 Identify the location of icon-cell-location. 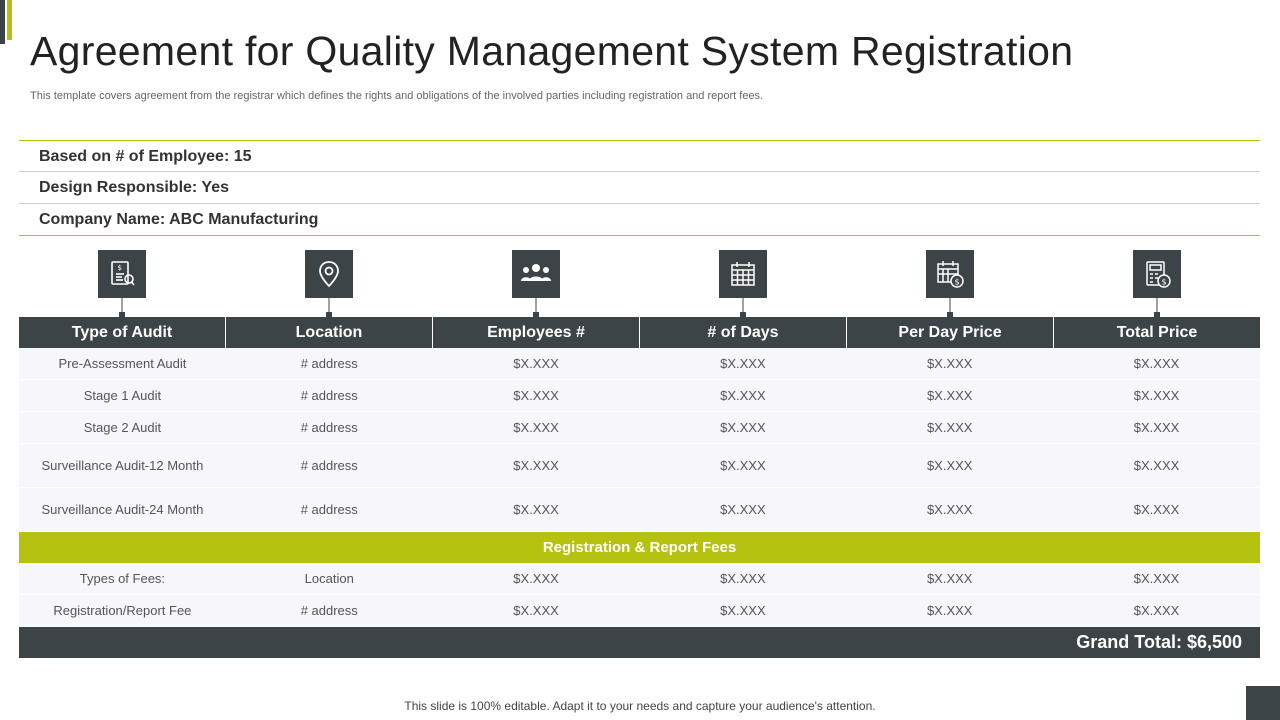
(329, 284).